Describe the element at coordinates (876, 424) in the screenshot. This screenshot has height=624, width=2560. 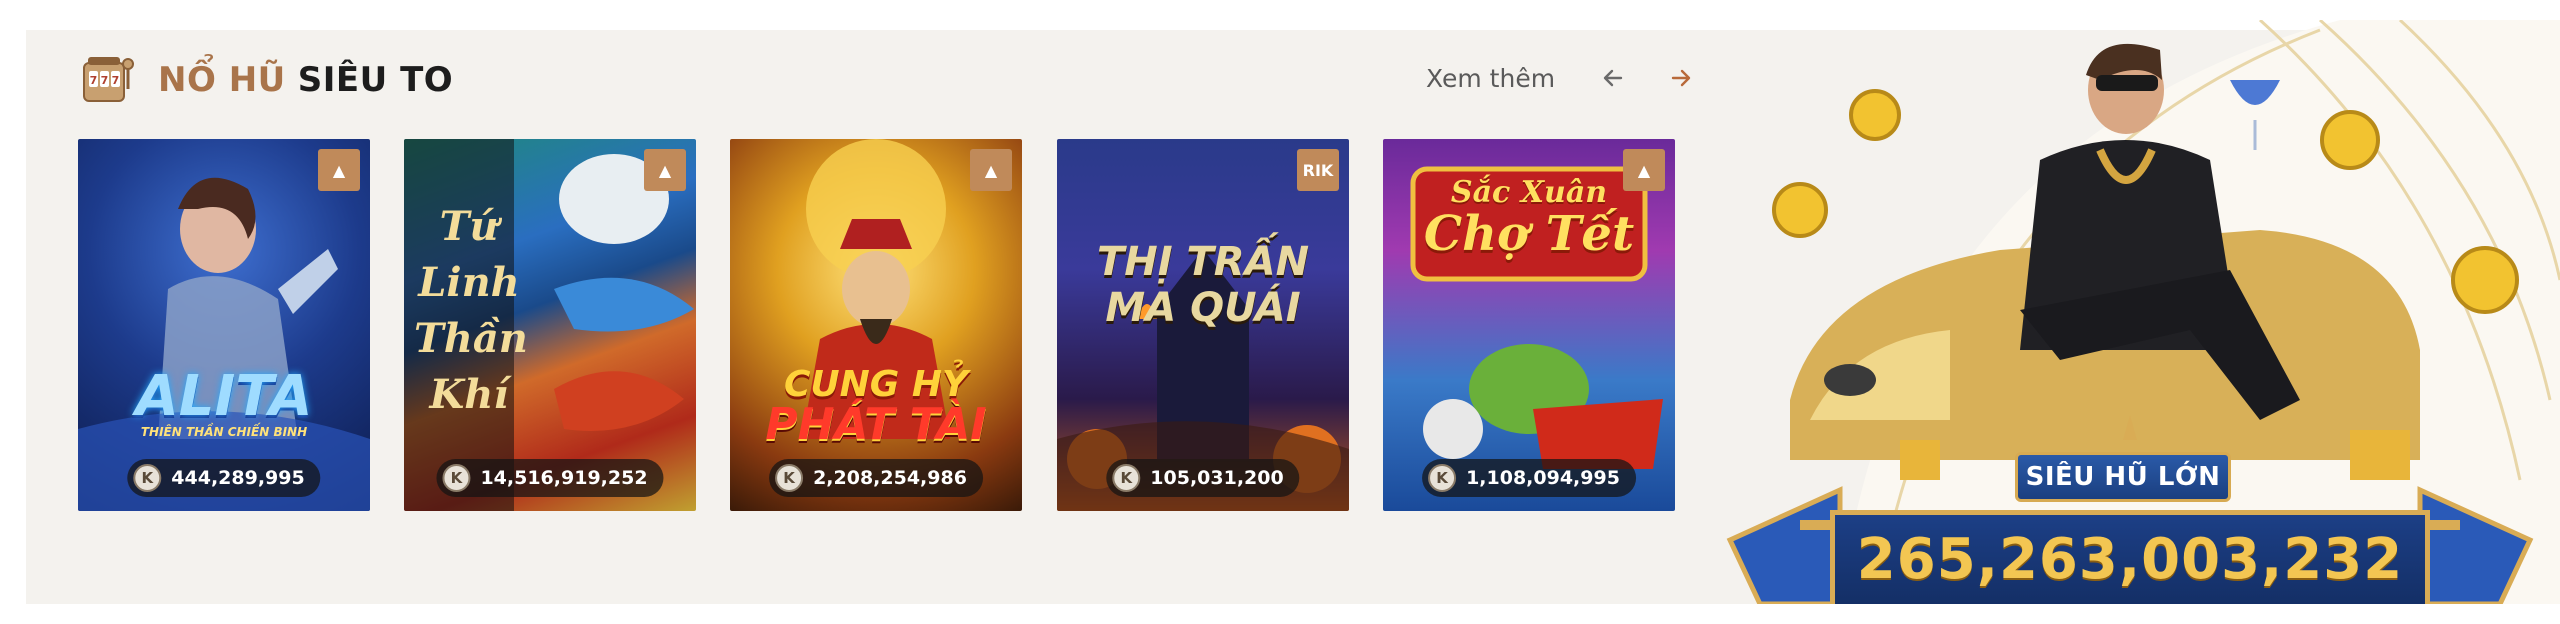
I see `game-subtitle: PHÁT TÀI` at that location.